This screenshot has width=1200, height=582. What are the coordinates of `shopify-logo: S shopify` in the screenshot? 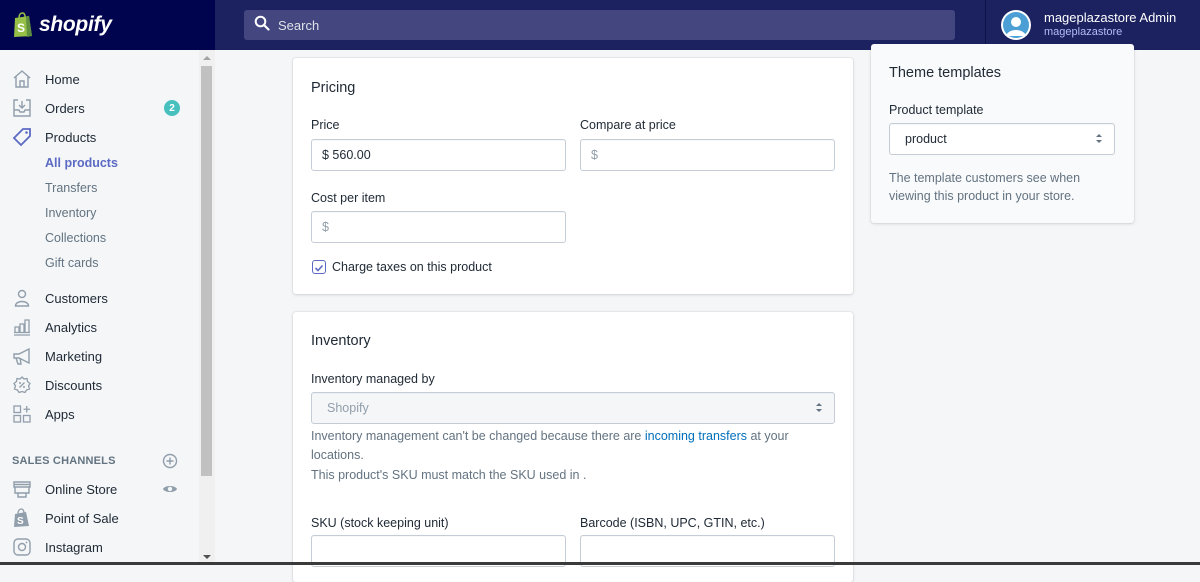 It's located at (107, 25).